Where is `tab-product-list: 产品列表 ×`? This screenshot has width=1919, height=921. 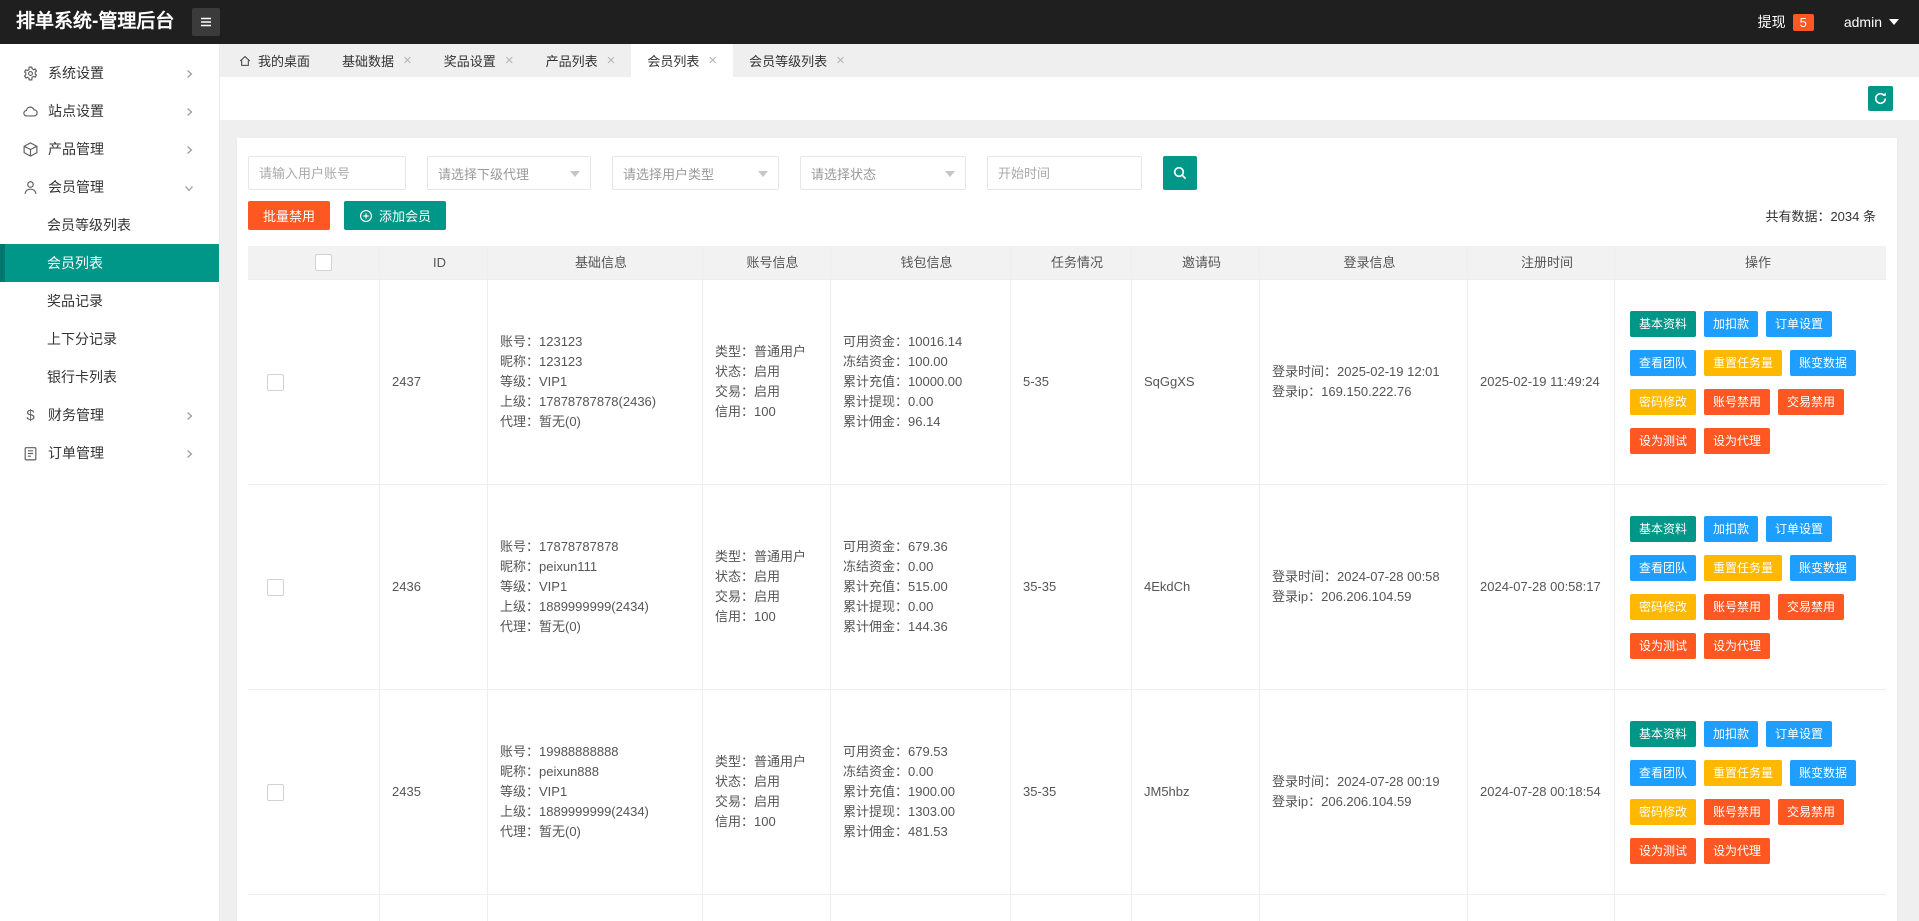
tab-product-list: 产品列表 × is located at coordinates (581, 60).